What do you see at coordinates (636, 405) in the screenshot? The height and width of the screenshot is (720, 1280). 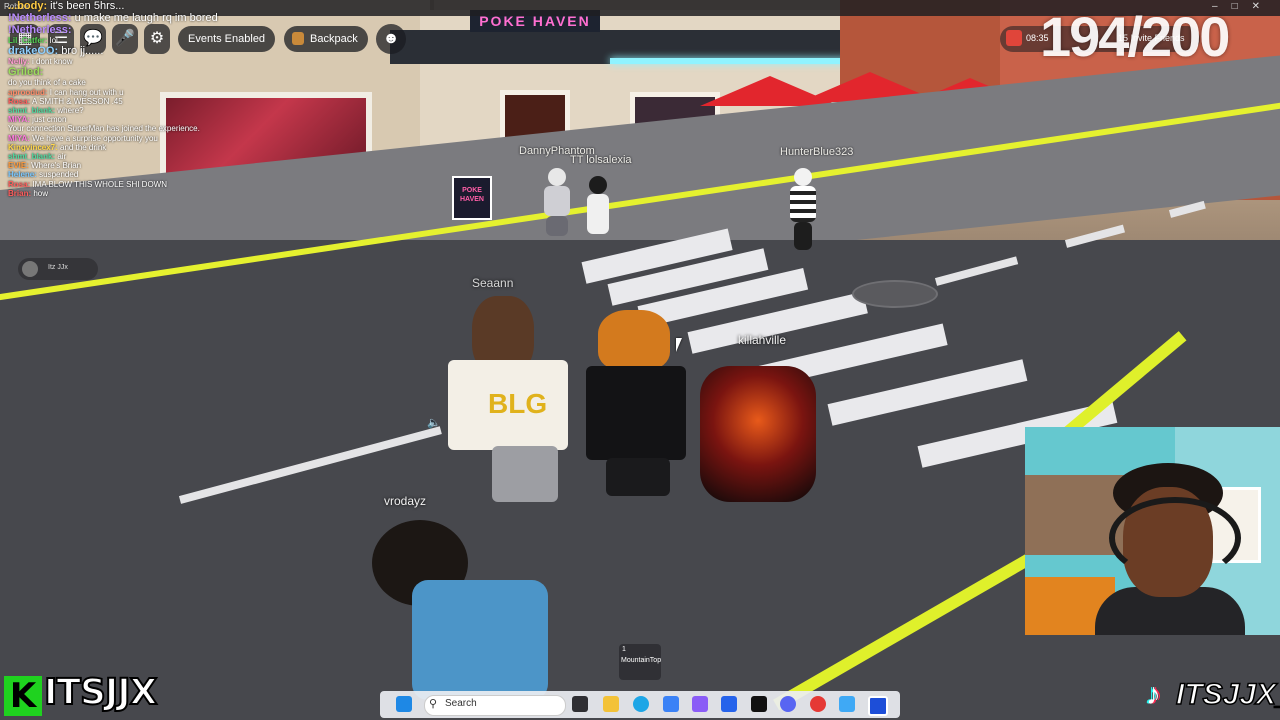 I see `avatar-player` at bounding box center [636, 405].